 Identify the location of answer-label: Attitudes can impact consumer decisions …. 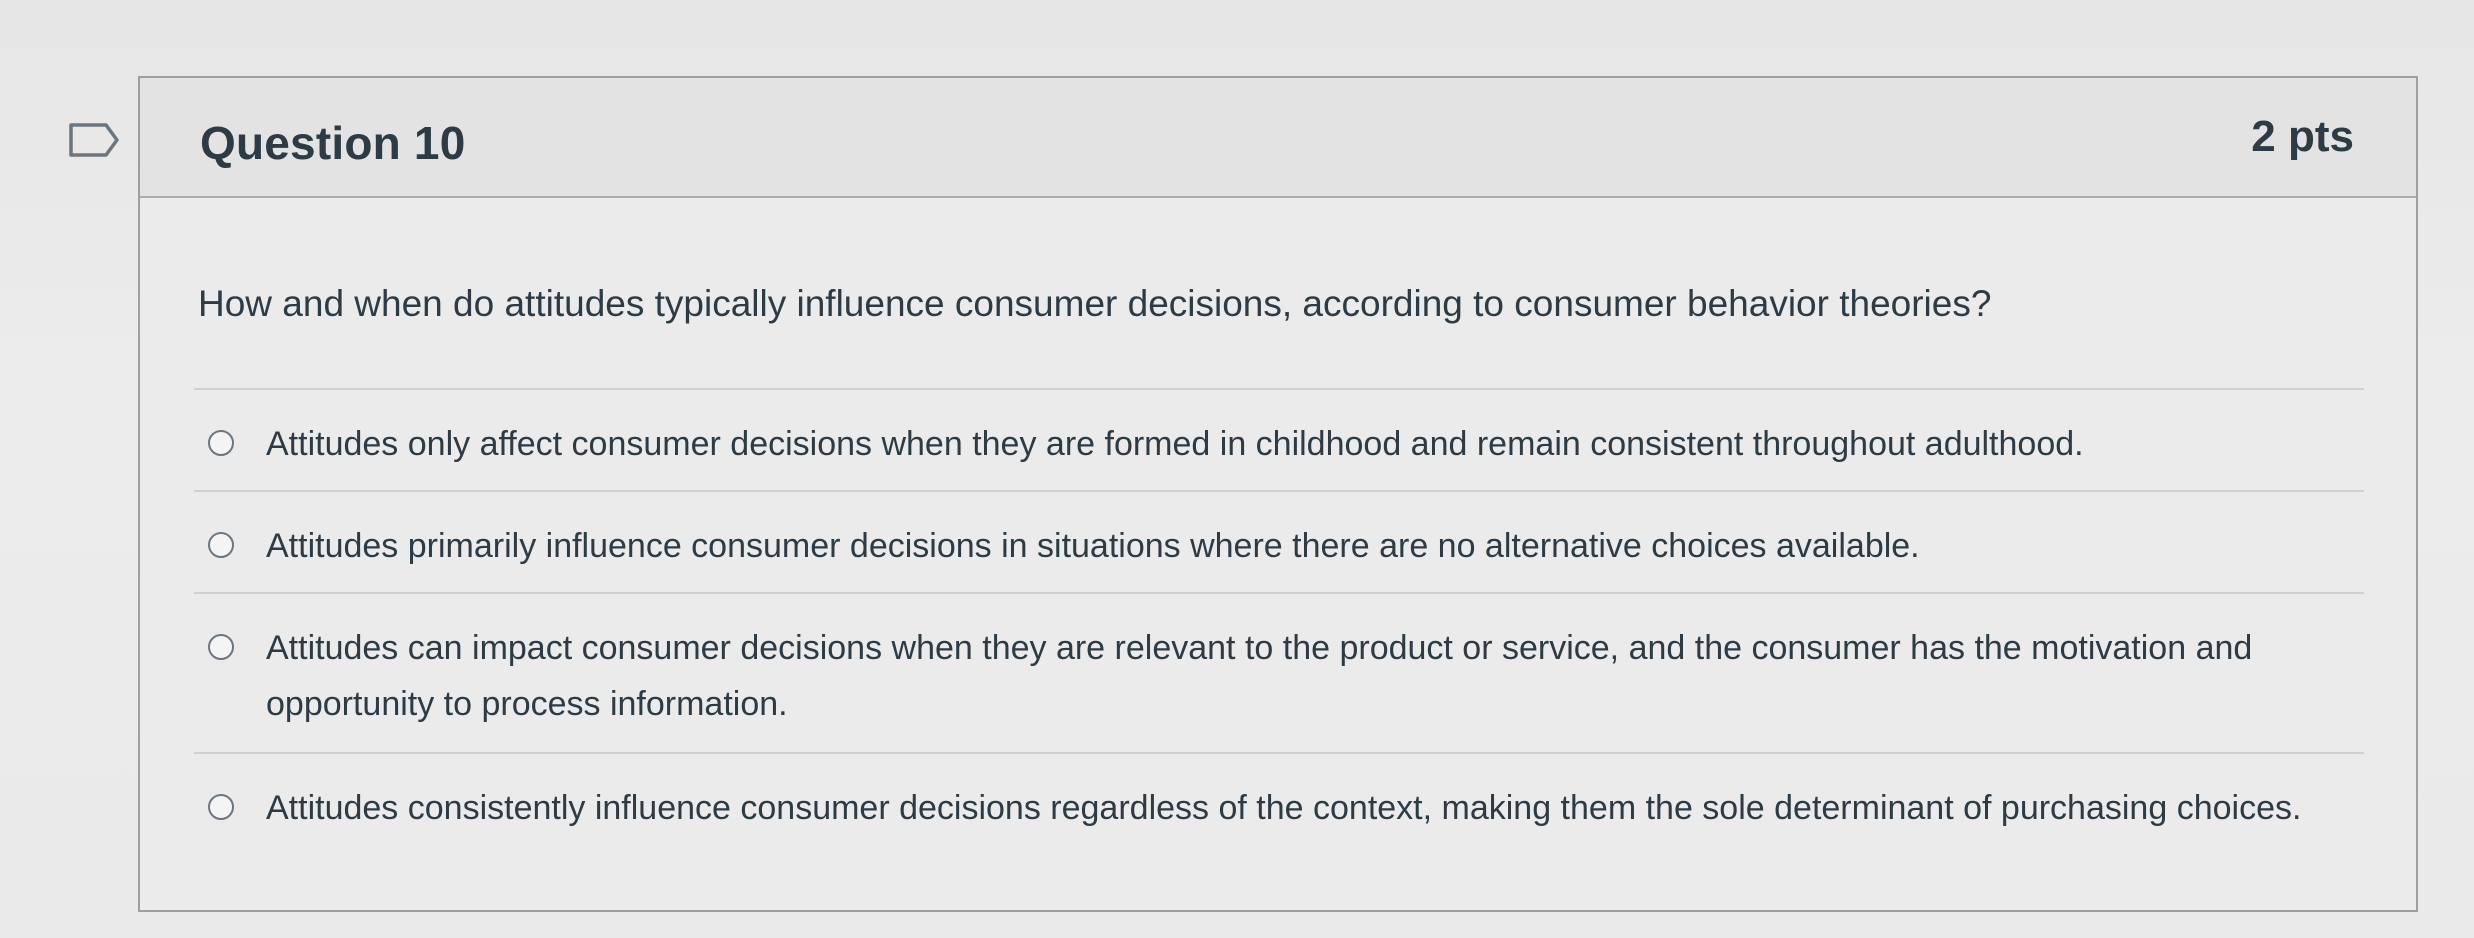
(1259, 676).